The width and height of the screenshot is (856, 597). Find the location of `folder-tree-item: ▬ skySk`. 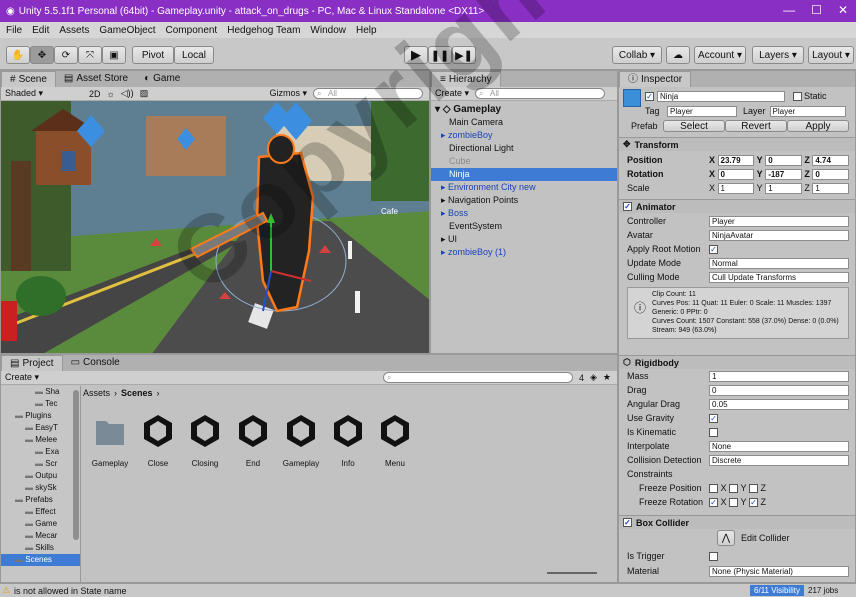

folder-tree-item: ▬ skySk is located at coordinates (40, 488).